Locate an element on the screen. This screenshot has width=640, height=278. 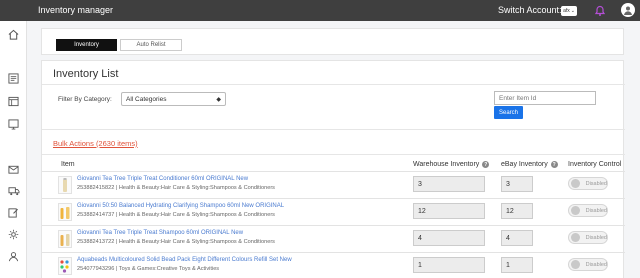
bell-icon is located at coordinates (600, 10).